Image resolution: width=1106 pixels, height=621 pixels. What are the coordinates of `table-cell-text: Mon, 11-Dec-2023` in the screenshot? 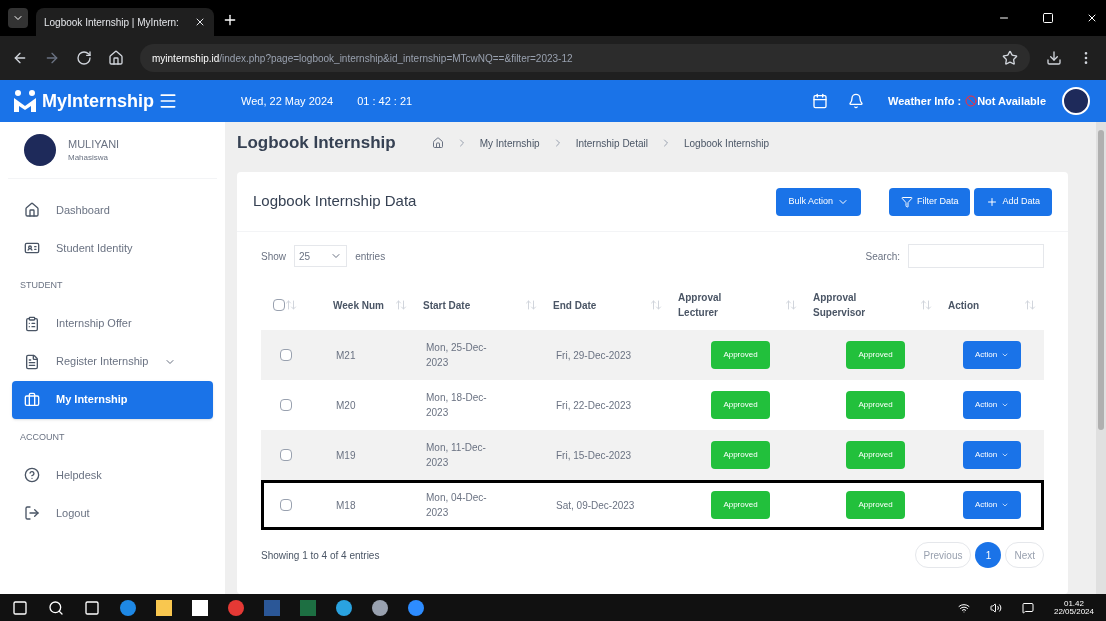 It's located at (456, 455).